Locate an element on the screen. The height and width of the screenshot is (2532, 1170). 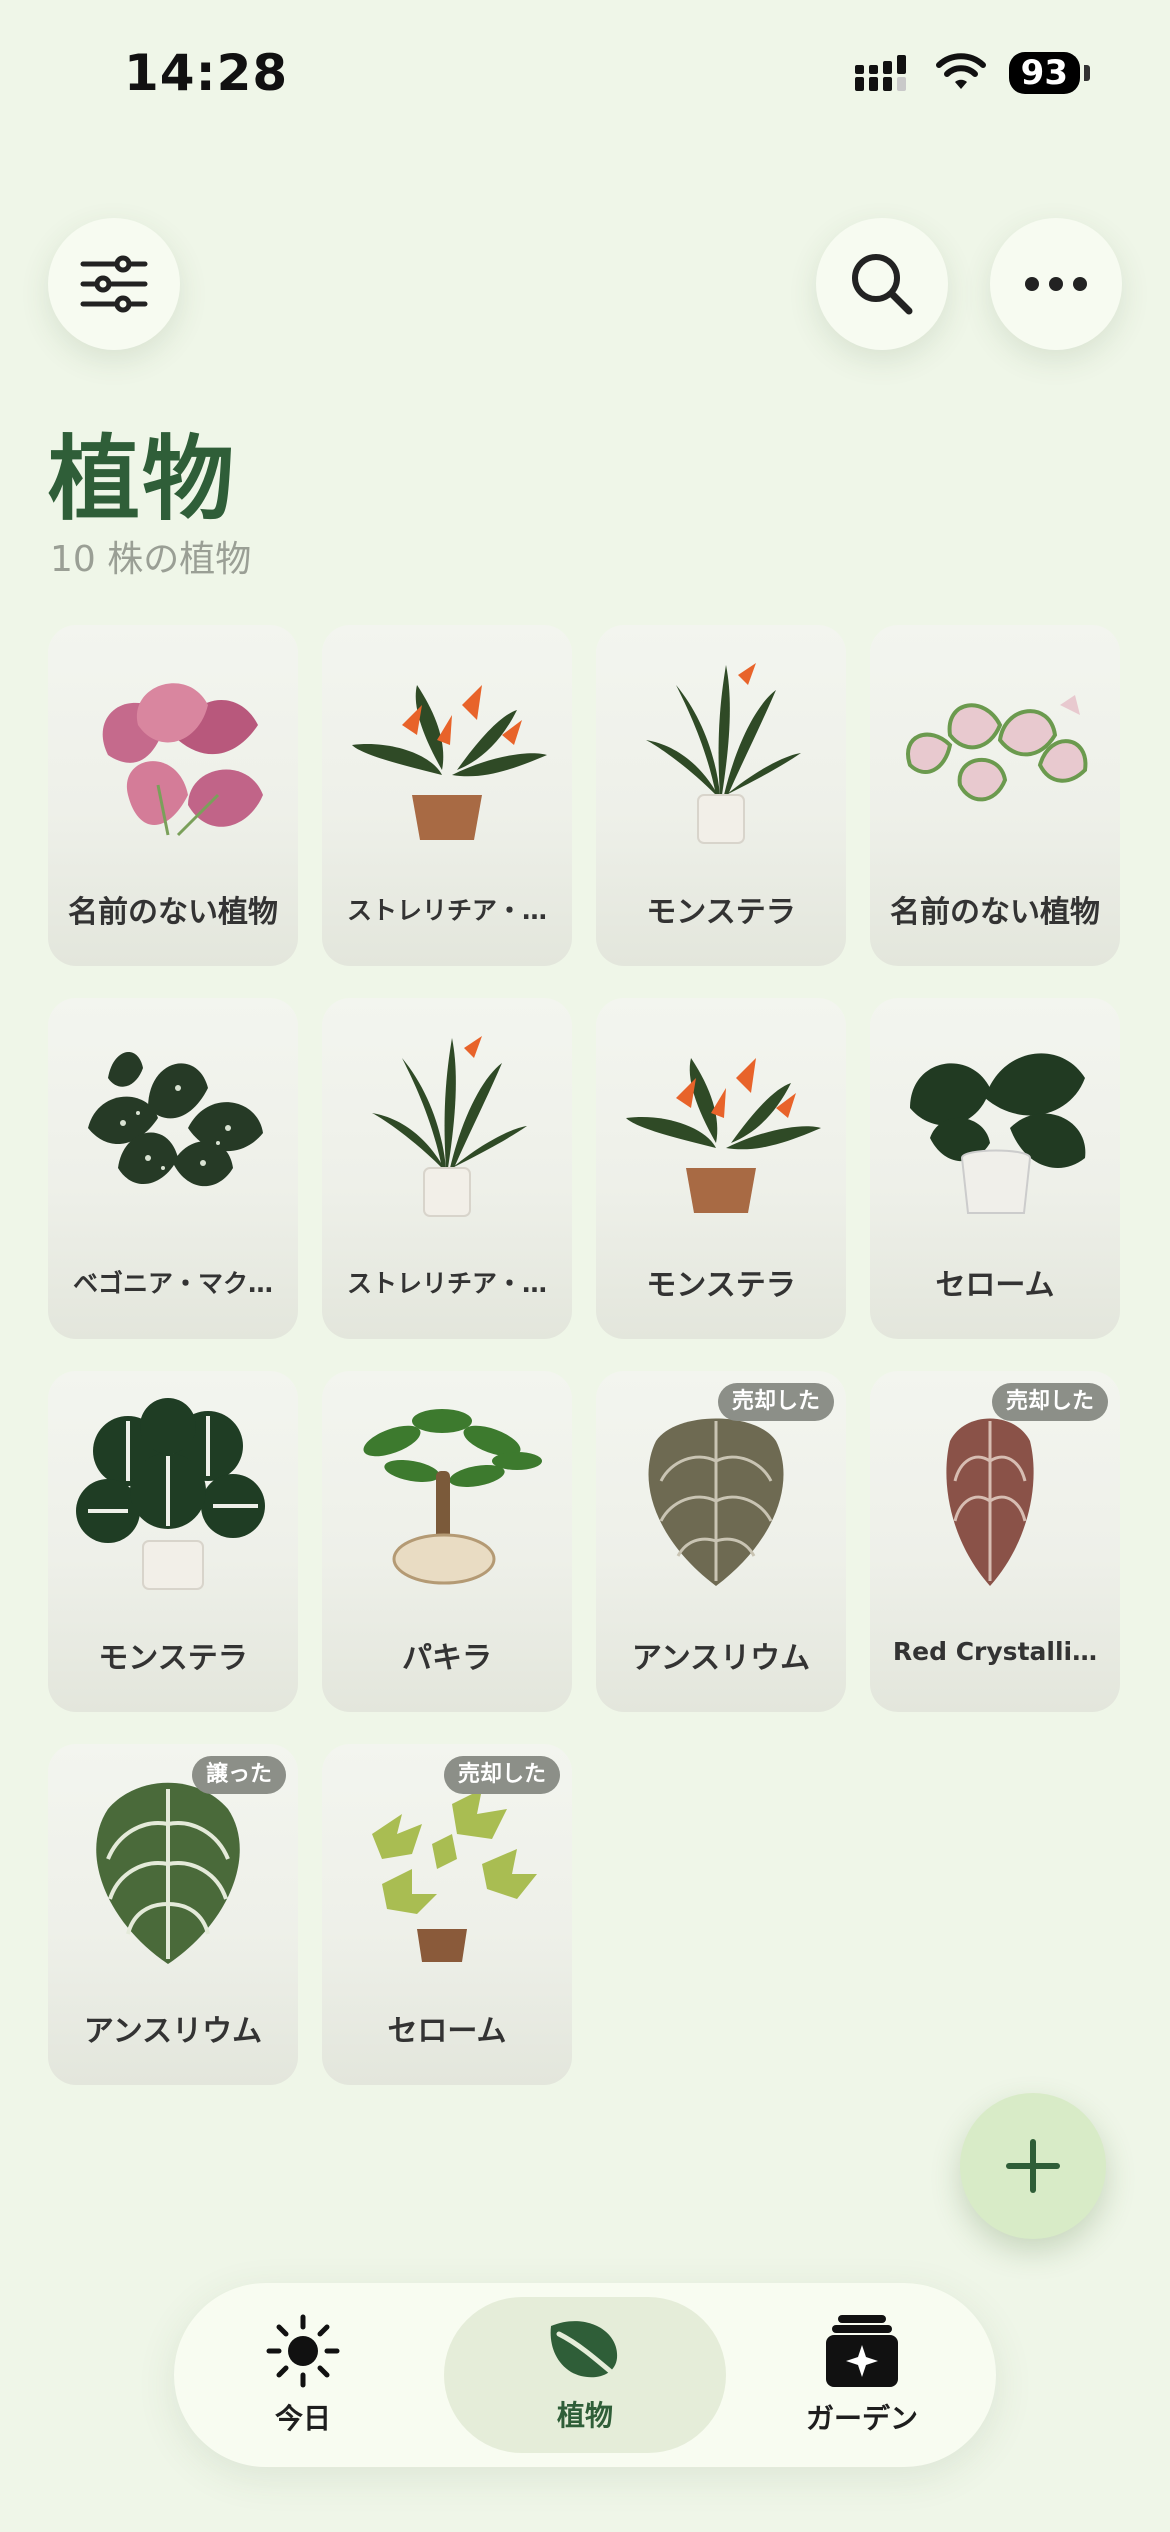
plant-card: セローム is located at coordinates (995, 1168).